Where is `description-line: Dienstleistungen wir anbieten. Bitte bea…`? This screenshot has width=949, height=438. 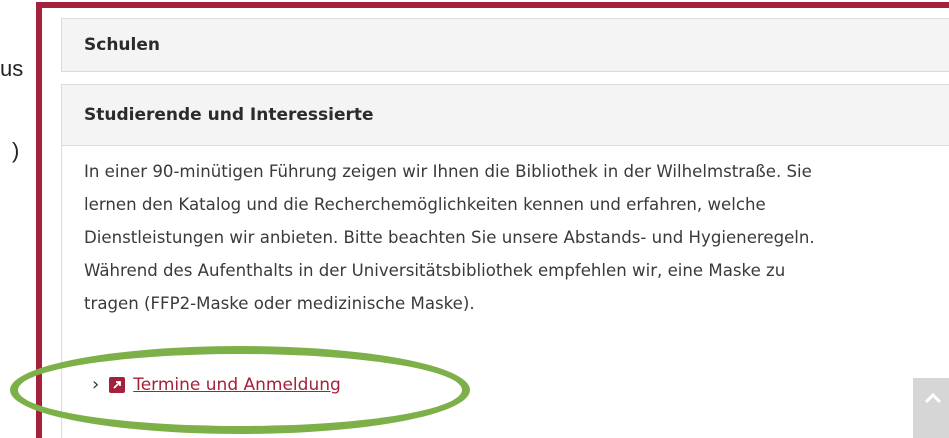
description-line: Dienstleistungen wir anbieten. Bitte bea… is located at coordinates (449, 237).